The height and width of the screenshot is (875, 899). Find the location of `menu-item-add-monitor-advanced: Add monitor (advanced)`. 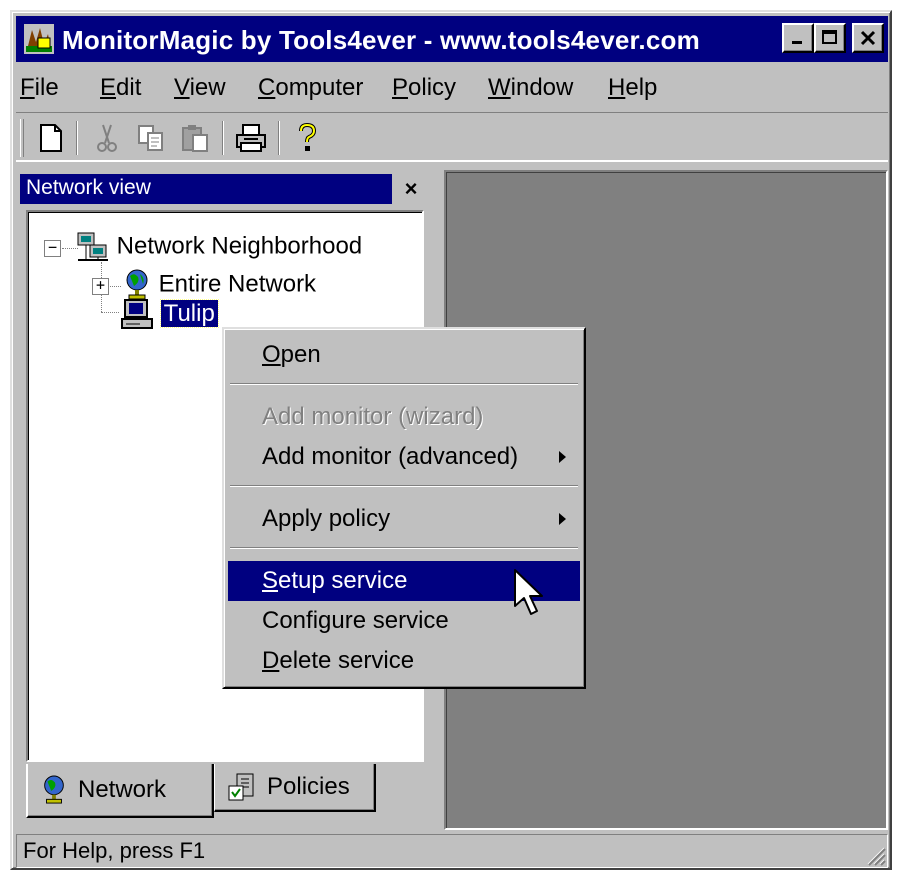

menu-item-add-monitor-advanced: Add monitor (advanced) is located at coordinates (404, 457).